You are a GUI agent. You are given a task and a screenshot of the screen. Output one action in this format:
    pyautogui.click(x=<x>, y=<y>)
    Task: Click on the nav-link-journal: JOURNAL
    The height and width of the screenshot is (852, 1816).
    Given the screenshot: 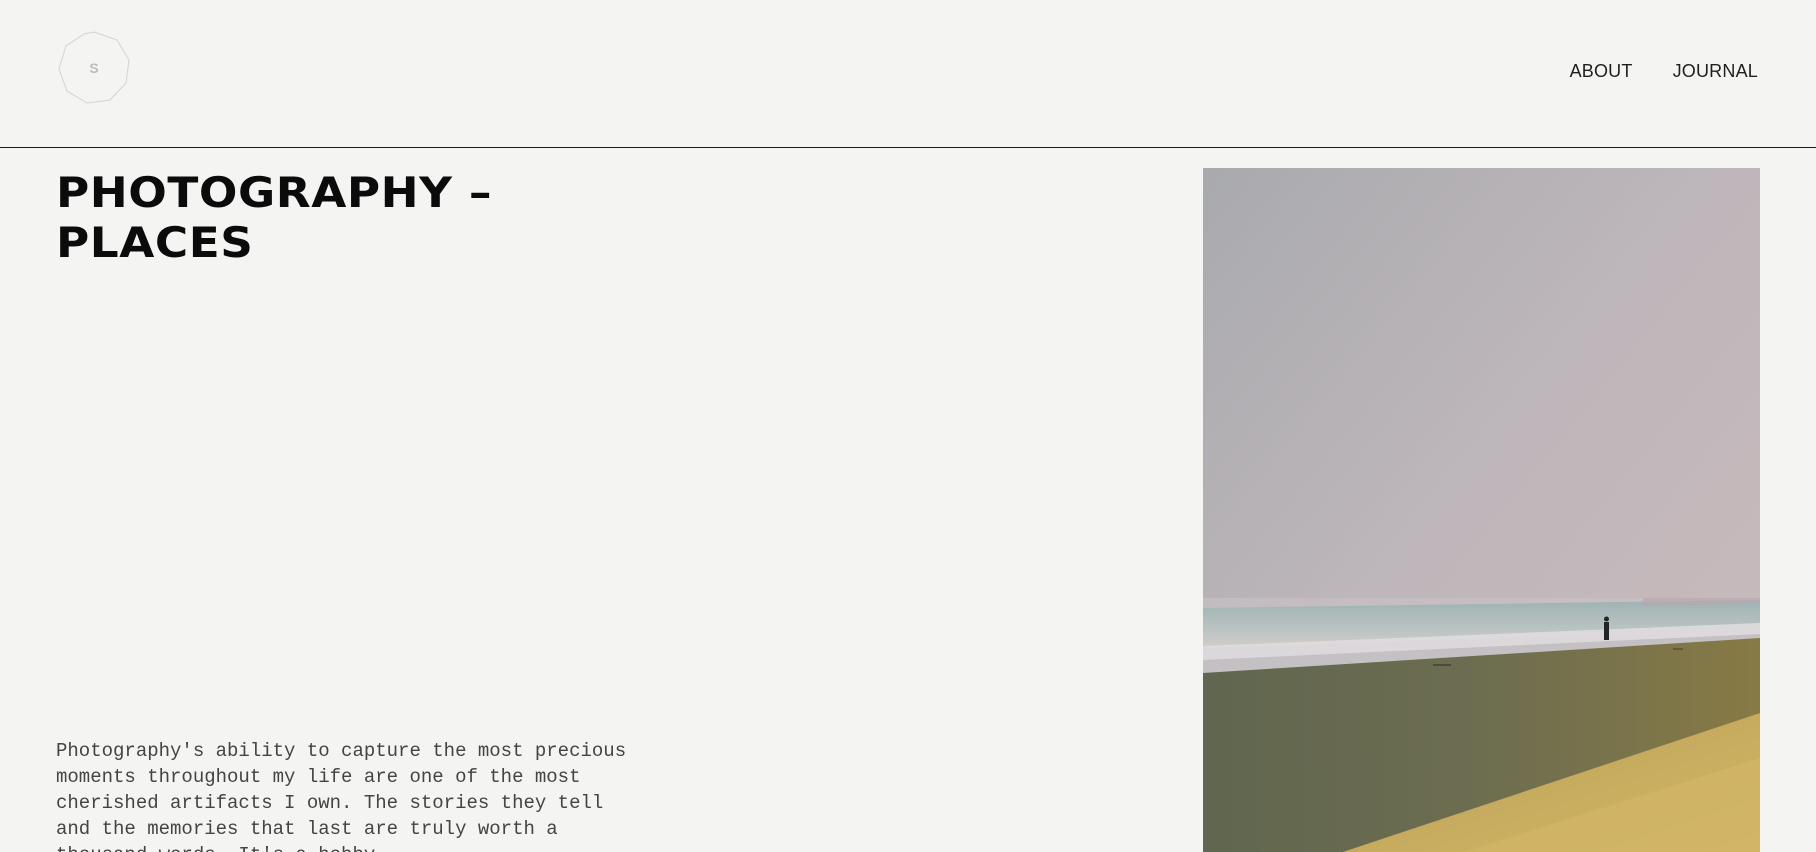 What is the action you would take?
    pyautogui.click(x=1715, y=71)
    